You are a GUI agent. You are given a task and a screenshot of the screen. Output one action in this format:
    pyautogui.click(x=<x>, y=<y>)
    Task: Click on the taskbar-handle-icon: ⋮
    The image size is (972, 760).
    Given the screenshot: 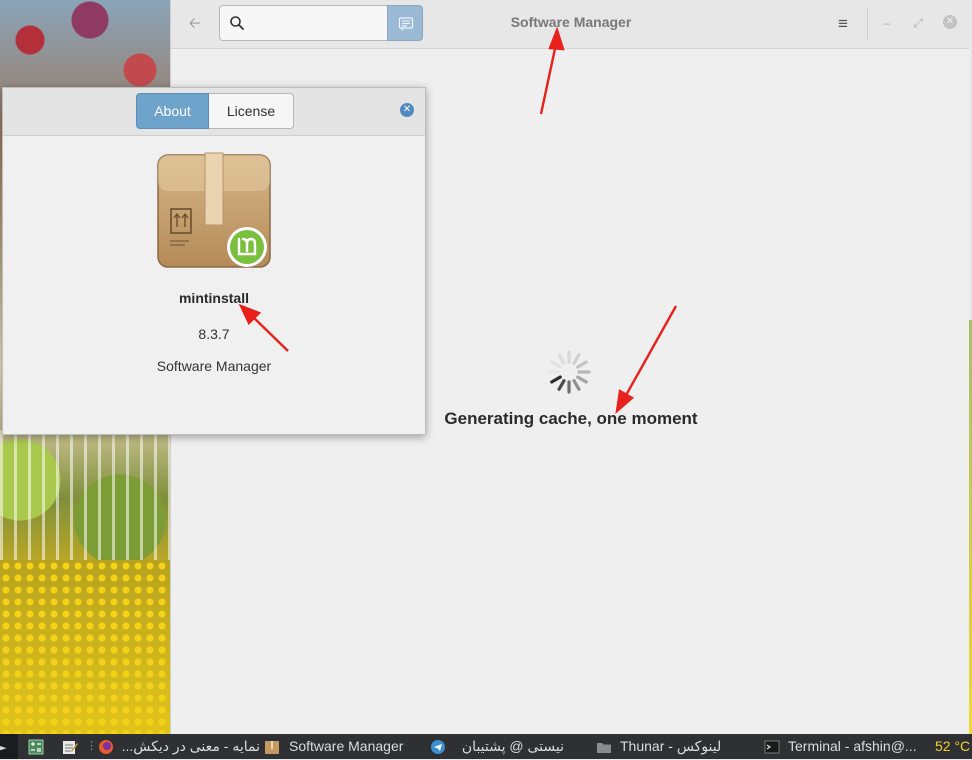 What is the action you would take?
    pyautogui.click(x=91, y=746)
    